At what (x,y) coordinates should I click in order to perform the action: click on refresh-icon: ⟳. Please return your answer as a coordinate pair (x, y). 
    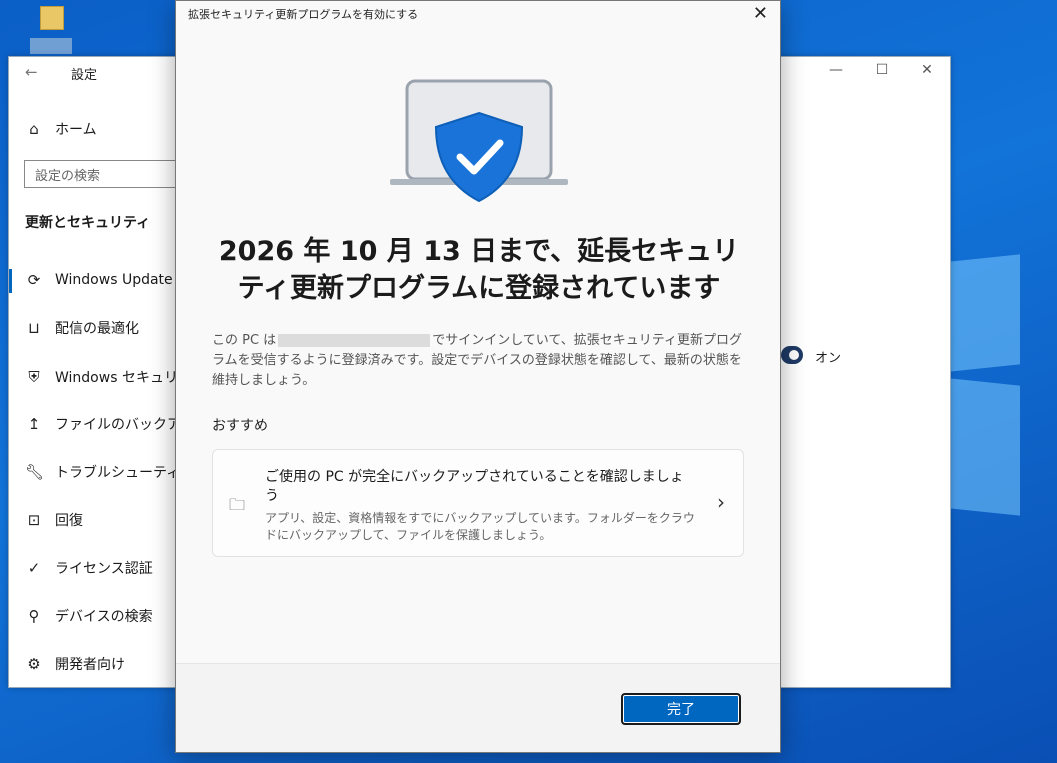
    Looking at the image, I should click on (34, 280).